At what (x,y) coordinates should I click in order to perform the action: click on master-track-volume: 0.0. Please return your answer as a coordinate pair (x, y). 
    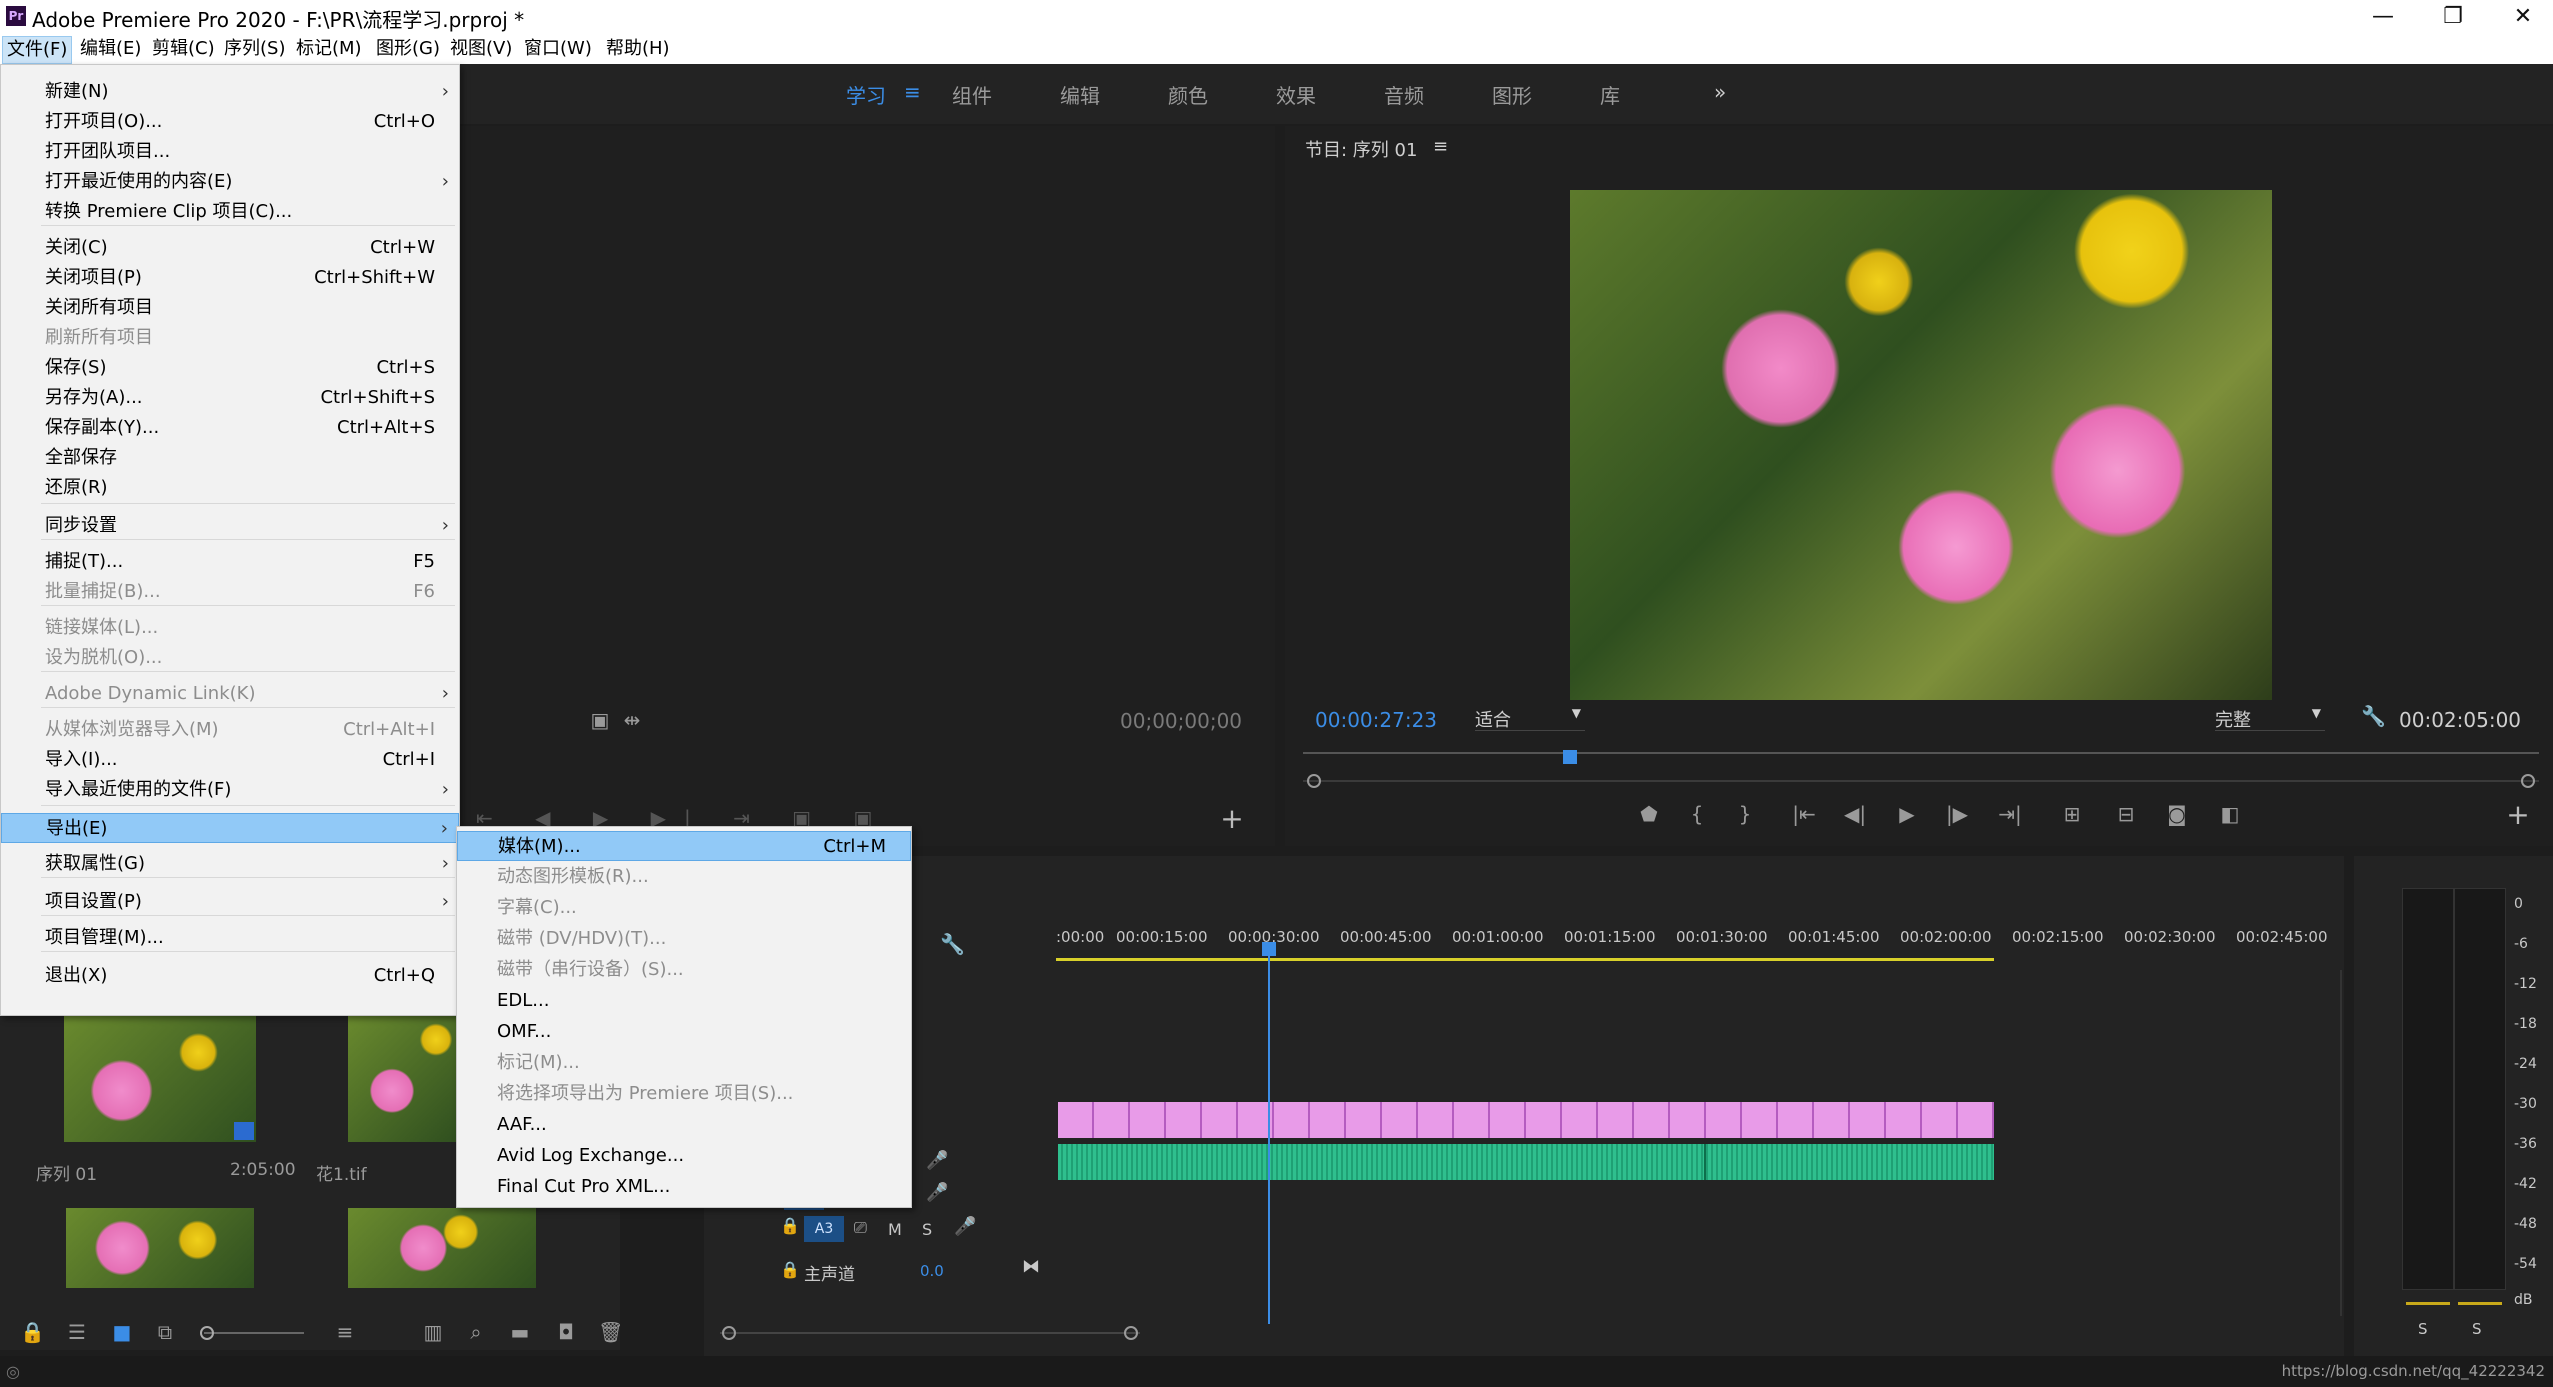
    Looking at the image, I should click on (932, 1271).